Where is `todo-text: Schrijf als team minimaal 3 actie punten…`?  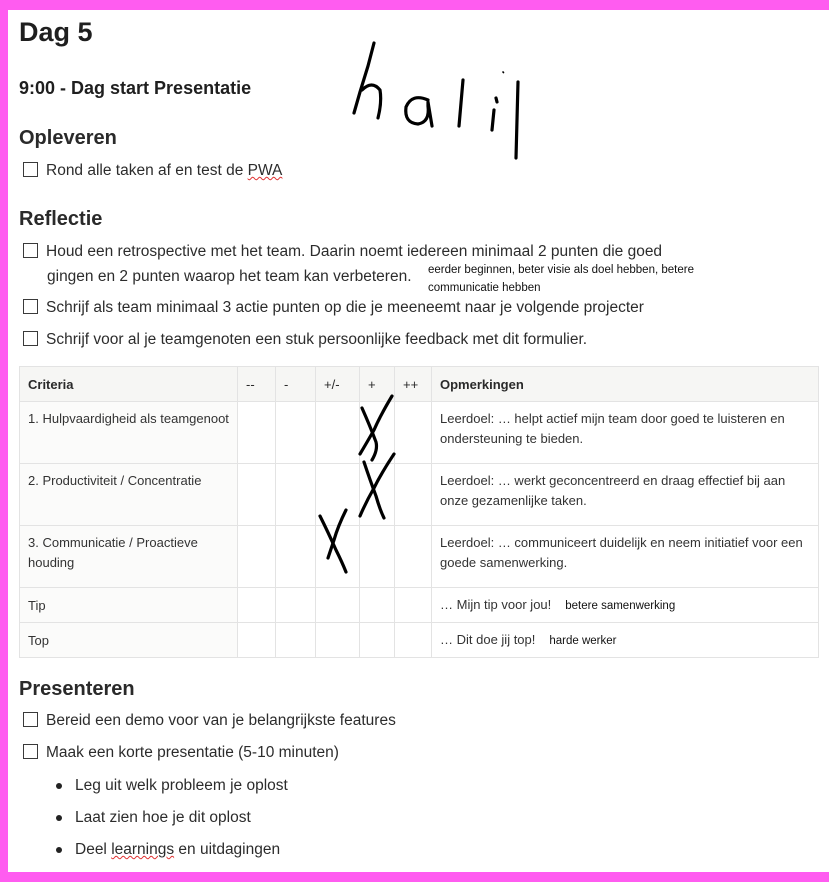 todo-text: Schrijf als team minimaal 3 actie punten… is located at coordinates (345, 307).